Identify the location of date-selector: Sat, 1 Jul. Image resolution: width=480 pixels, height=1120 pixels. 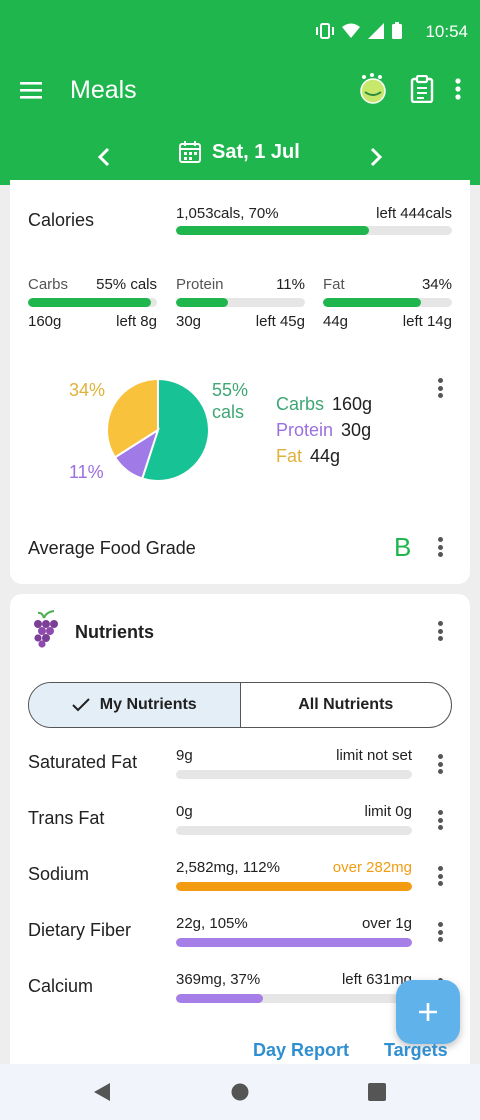
(239, 152).